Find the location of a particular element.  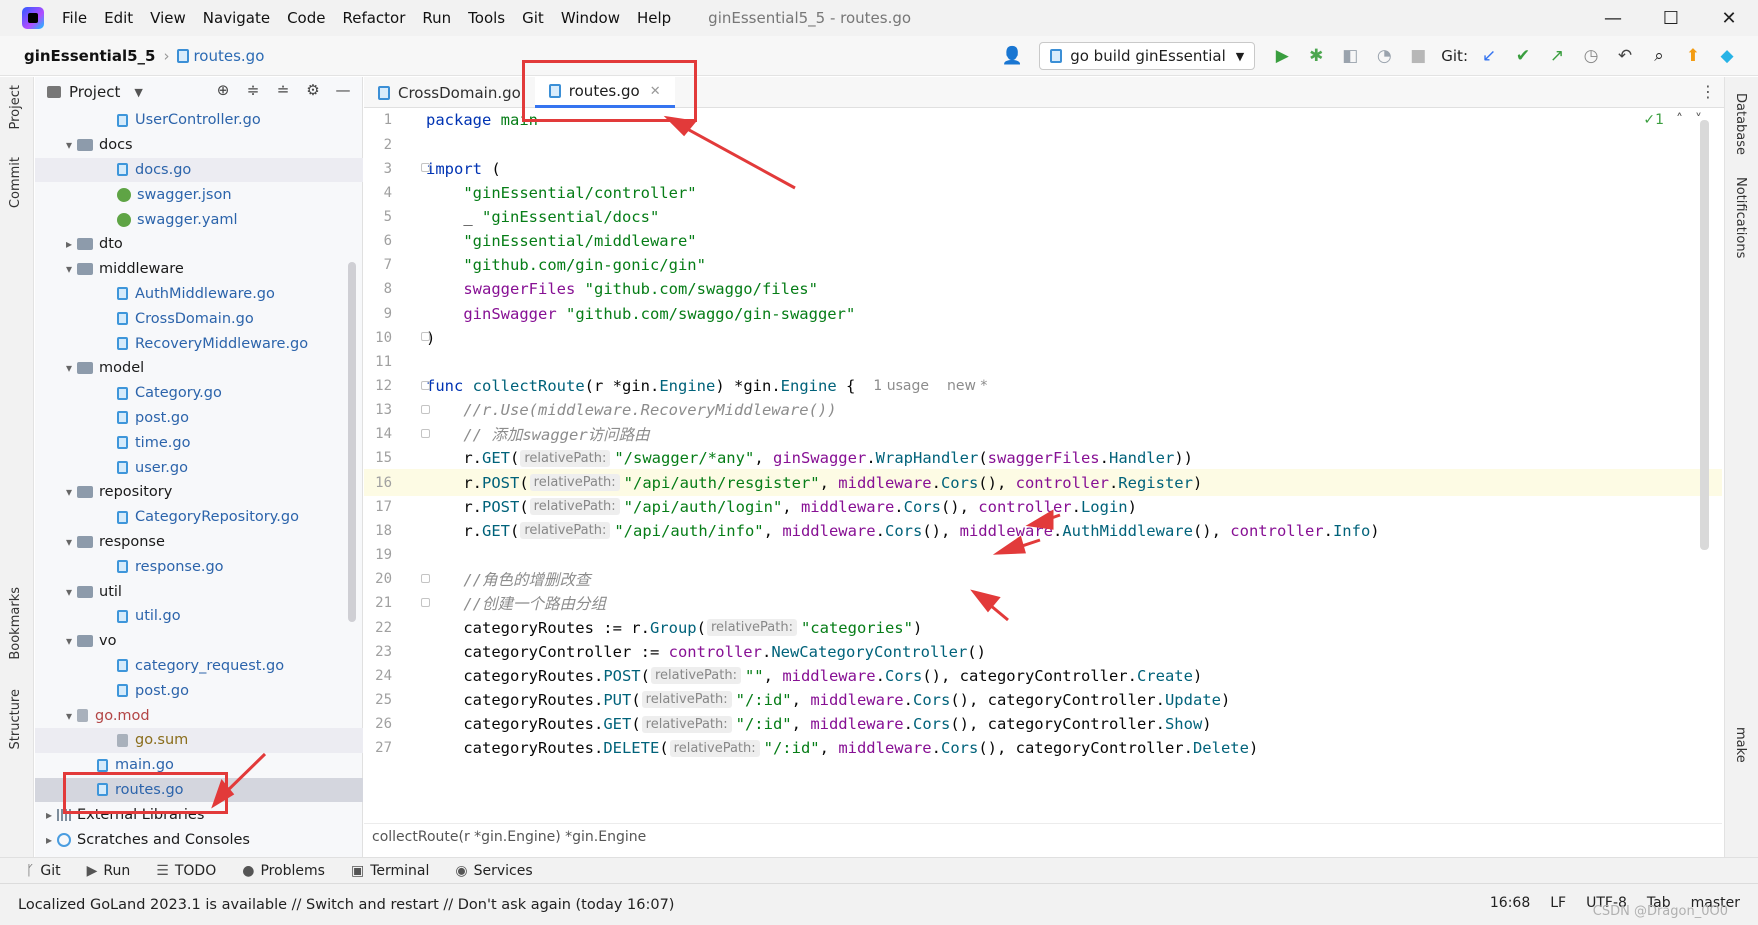

tree-item: ▾ go.mod is located at coordinates (199, 715).